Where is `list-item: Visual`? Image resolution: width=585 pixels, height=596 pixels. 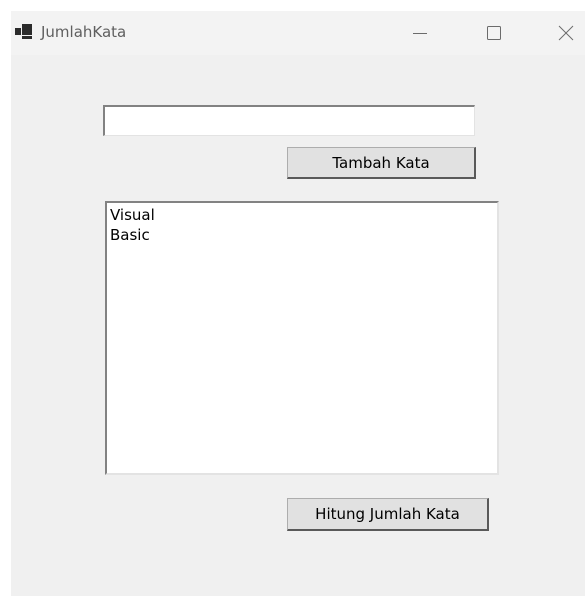
list-item: Visual is located at coordinates (302, 215).